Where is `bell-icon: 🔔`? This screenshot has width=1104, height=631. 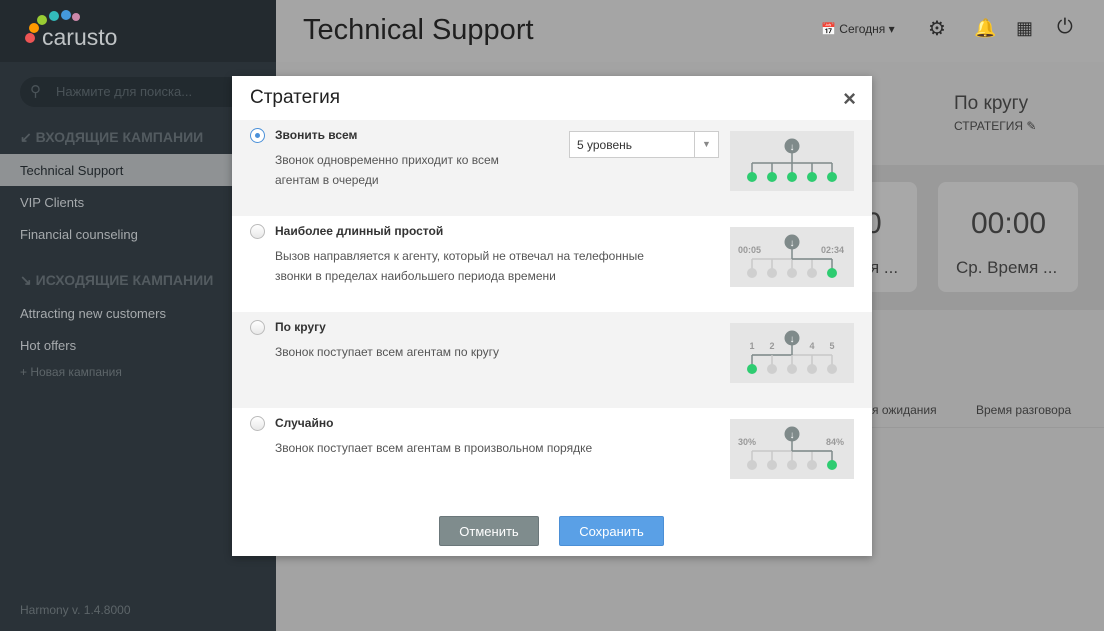
bell-icon: 🔔 is located at coordinates (985, 28).